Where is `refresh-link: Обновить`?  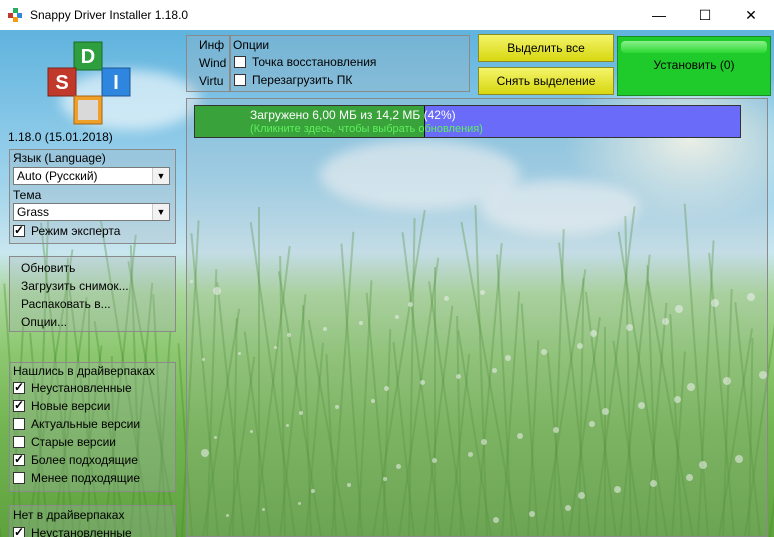 refresh-link: Обновить is located at coordinates (48, 268).